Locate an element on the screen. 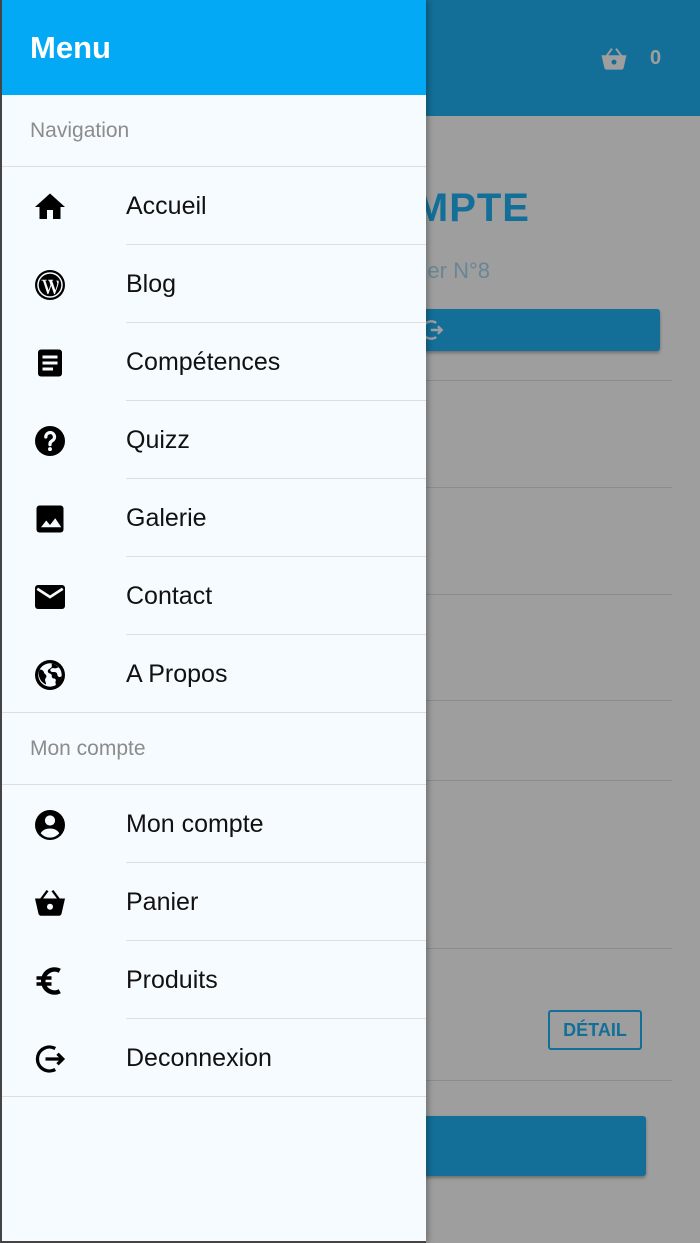  wordpress-icon is located at coordinates (50, 285).